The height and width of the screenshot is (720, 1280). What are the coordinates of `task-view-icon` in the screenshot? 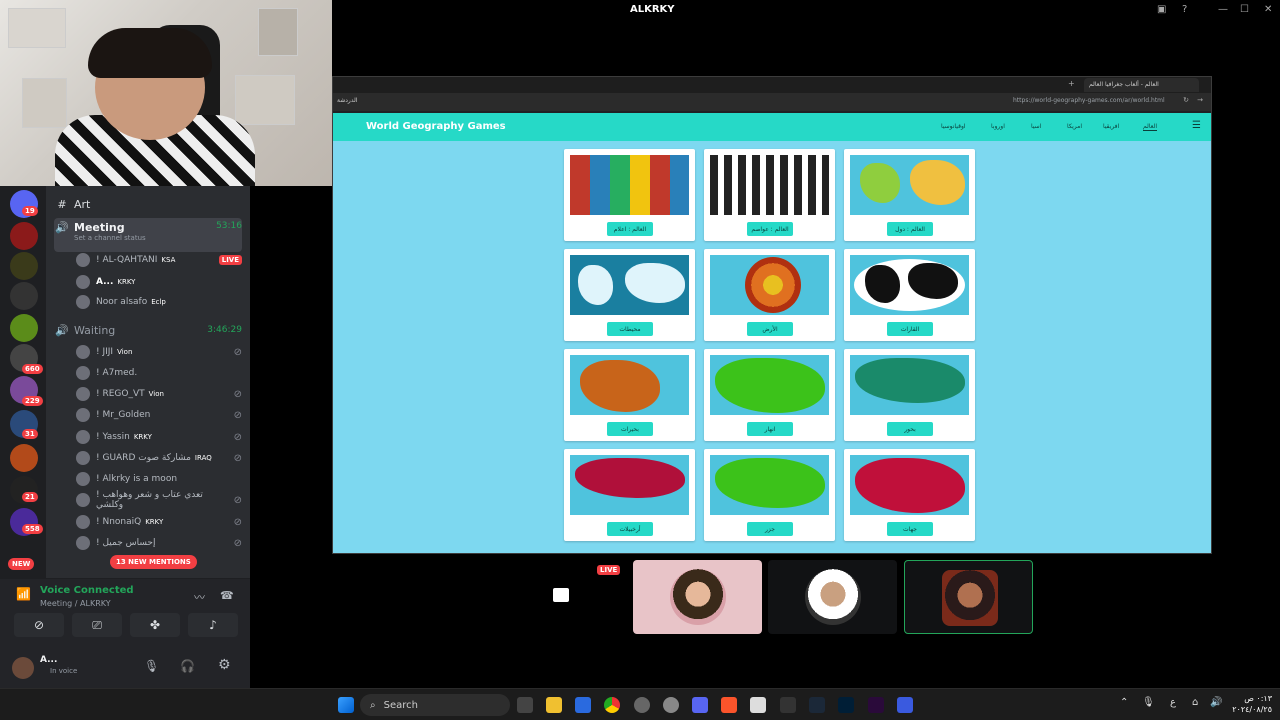 It's located at (525, 705).